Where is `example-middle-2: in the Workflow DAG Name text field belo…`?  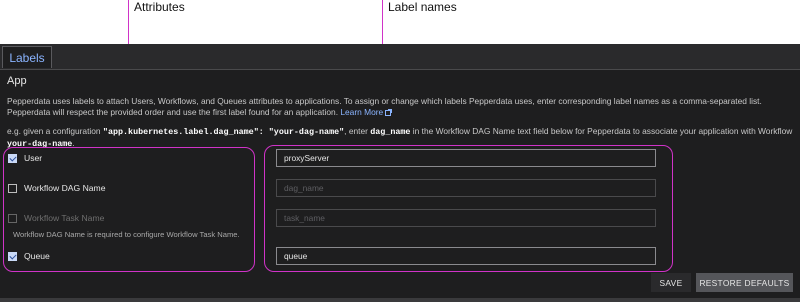
example-middle-2: in the Workflow DAG Name text field belo… is located at coordinates (602, 131).